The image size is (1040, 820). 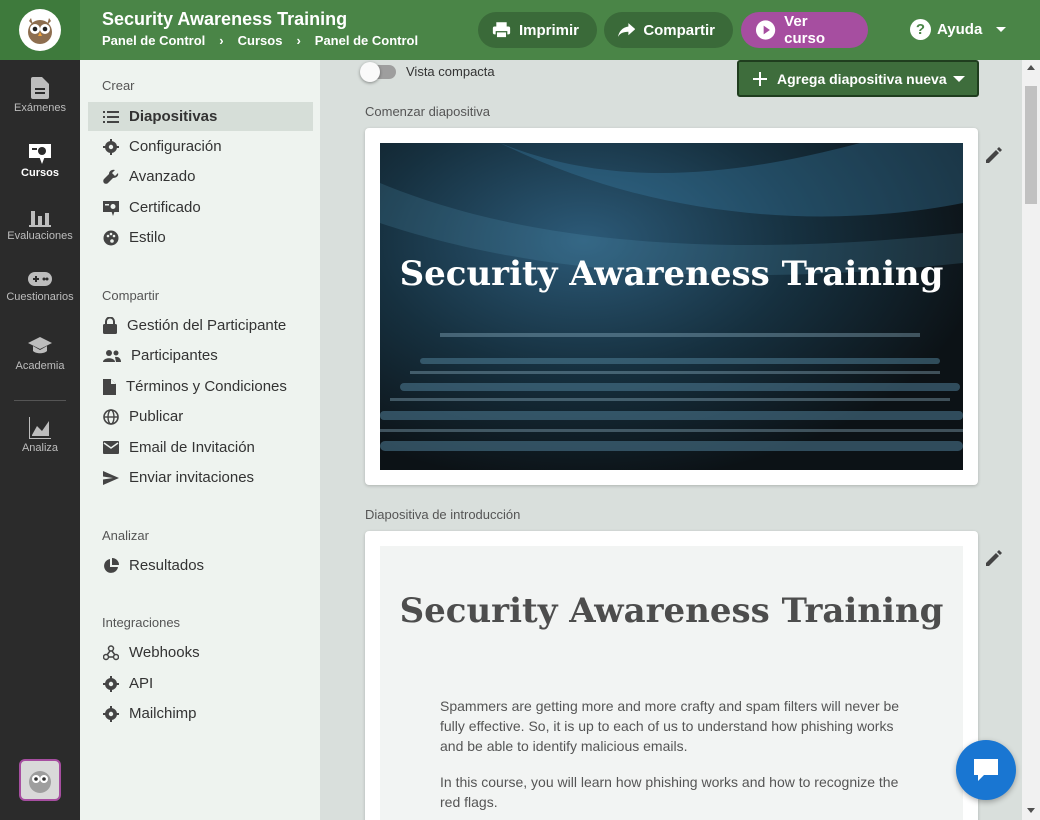 What do you see at coordinates (1031, 145) in the screenshot?
I see `scrollbar-thumb` at bounding box center [1031, 145].